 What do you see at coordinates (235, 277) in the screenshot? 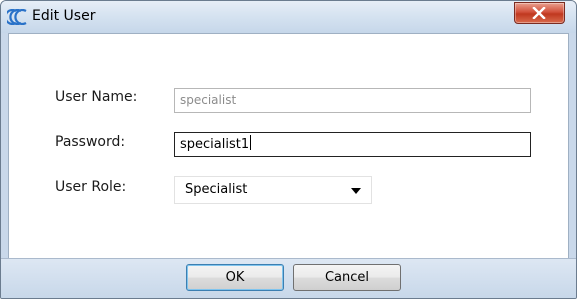
I see `ok-button: OK` at bounding box center [235, 277].